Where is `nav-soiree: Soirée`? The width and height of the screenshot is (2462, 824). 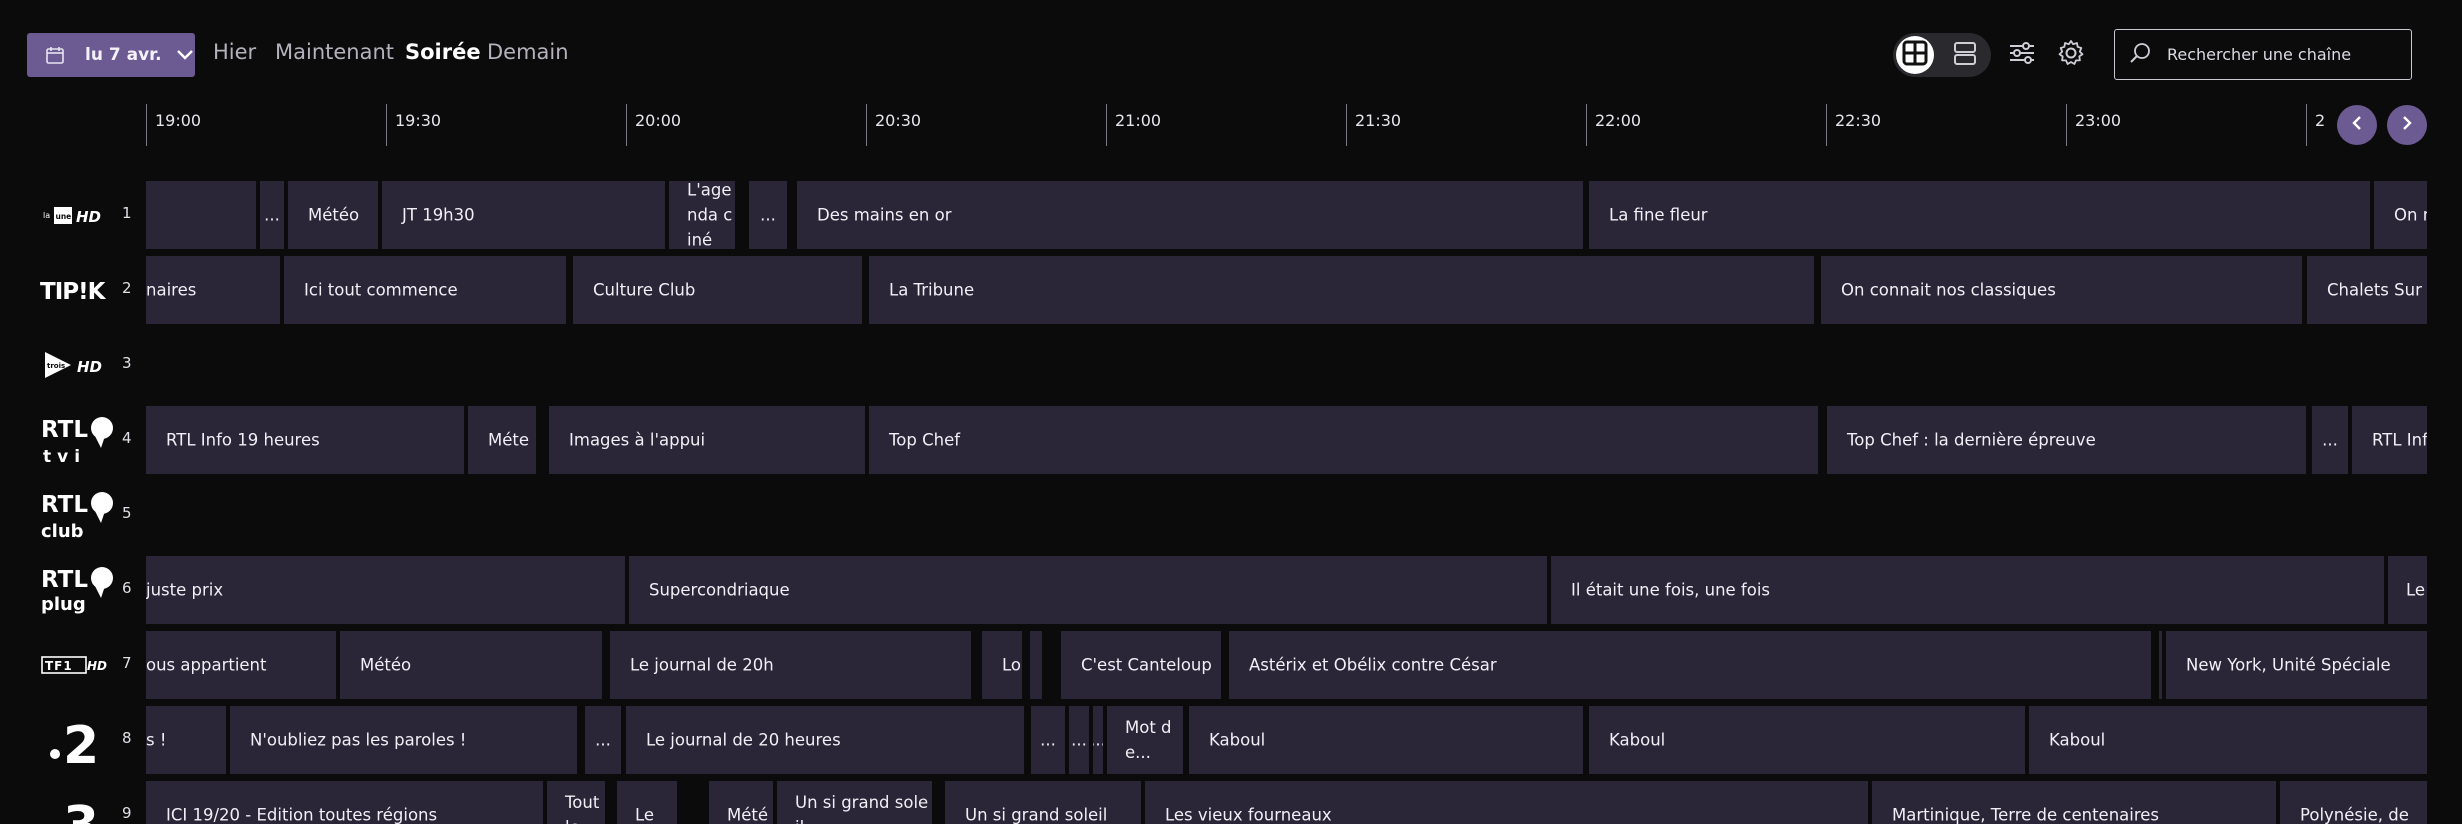
nav-soiree: Soirée is located at coordinates (443, 52).